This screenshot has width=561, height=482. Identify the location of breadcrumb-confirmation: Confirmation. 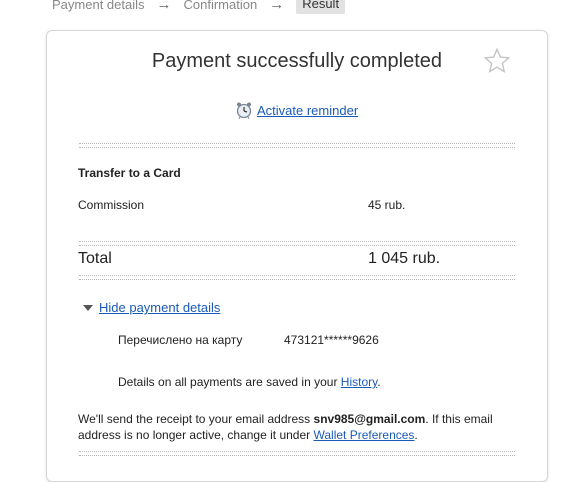
(221, 6).